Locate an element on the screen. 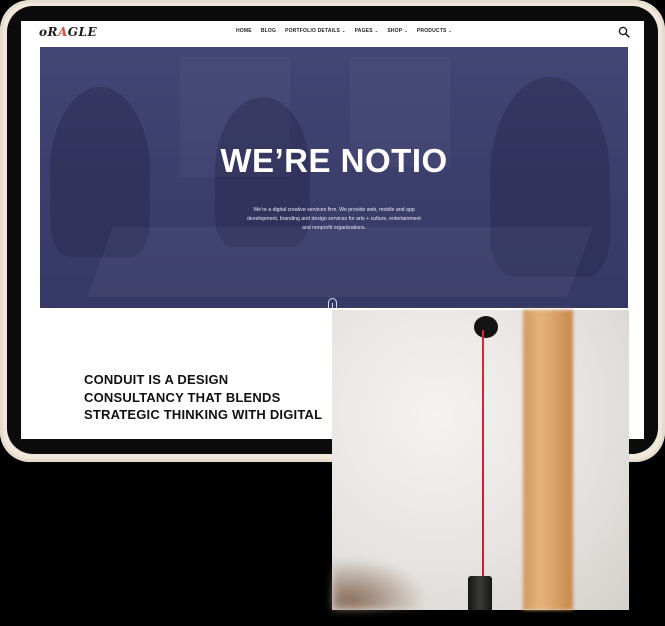 The width and height of the screenshot is (665, 626). logo-text-start: oR is located at coordinates (48, 32).